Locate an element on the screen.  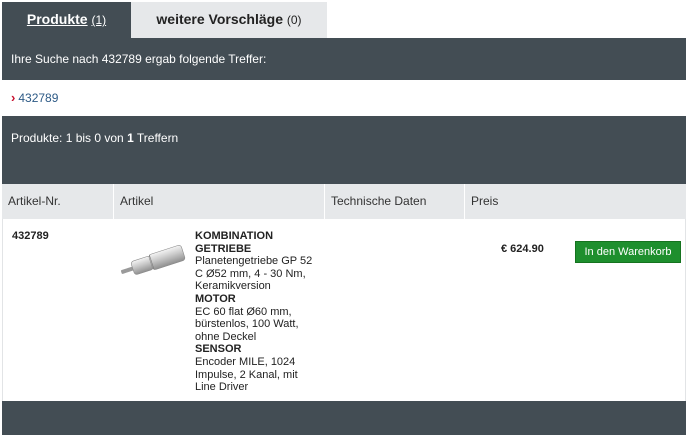
tab-weitere-count: (0) is located at coordinates (294, 20).